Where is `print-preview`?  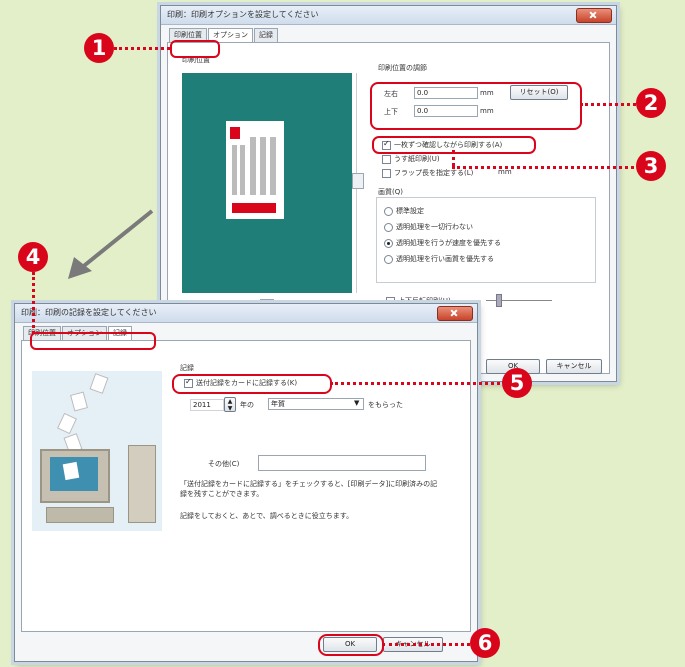
print-preview is located at coordinates (267, 183).